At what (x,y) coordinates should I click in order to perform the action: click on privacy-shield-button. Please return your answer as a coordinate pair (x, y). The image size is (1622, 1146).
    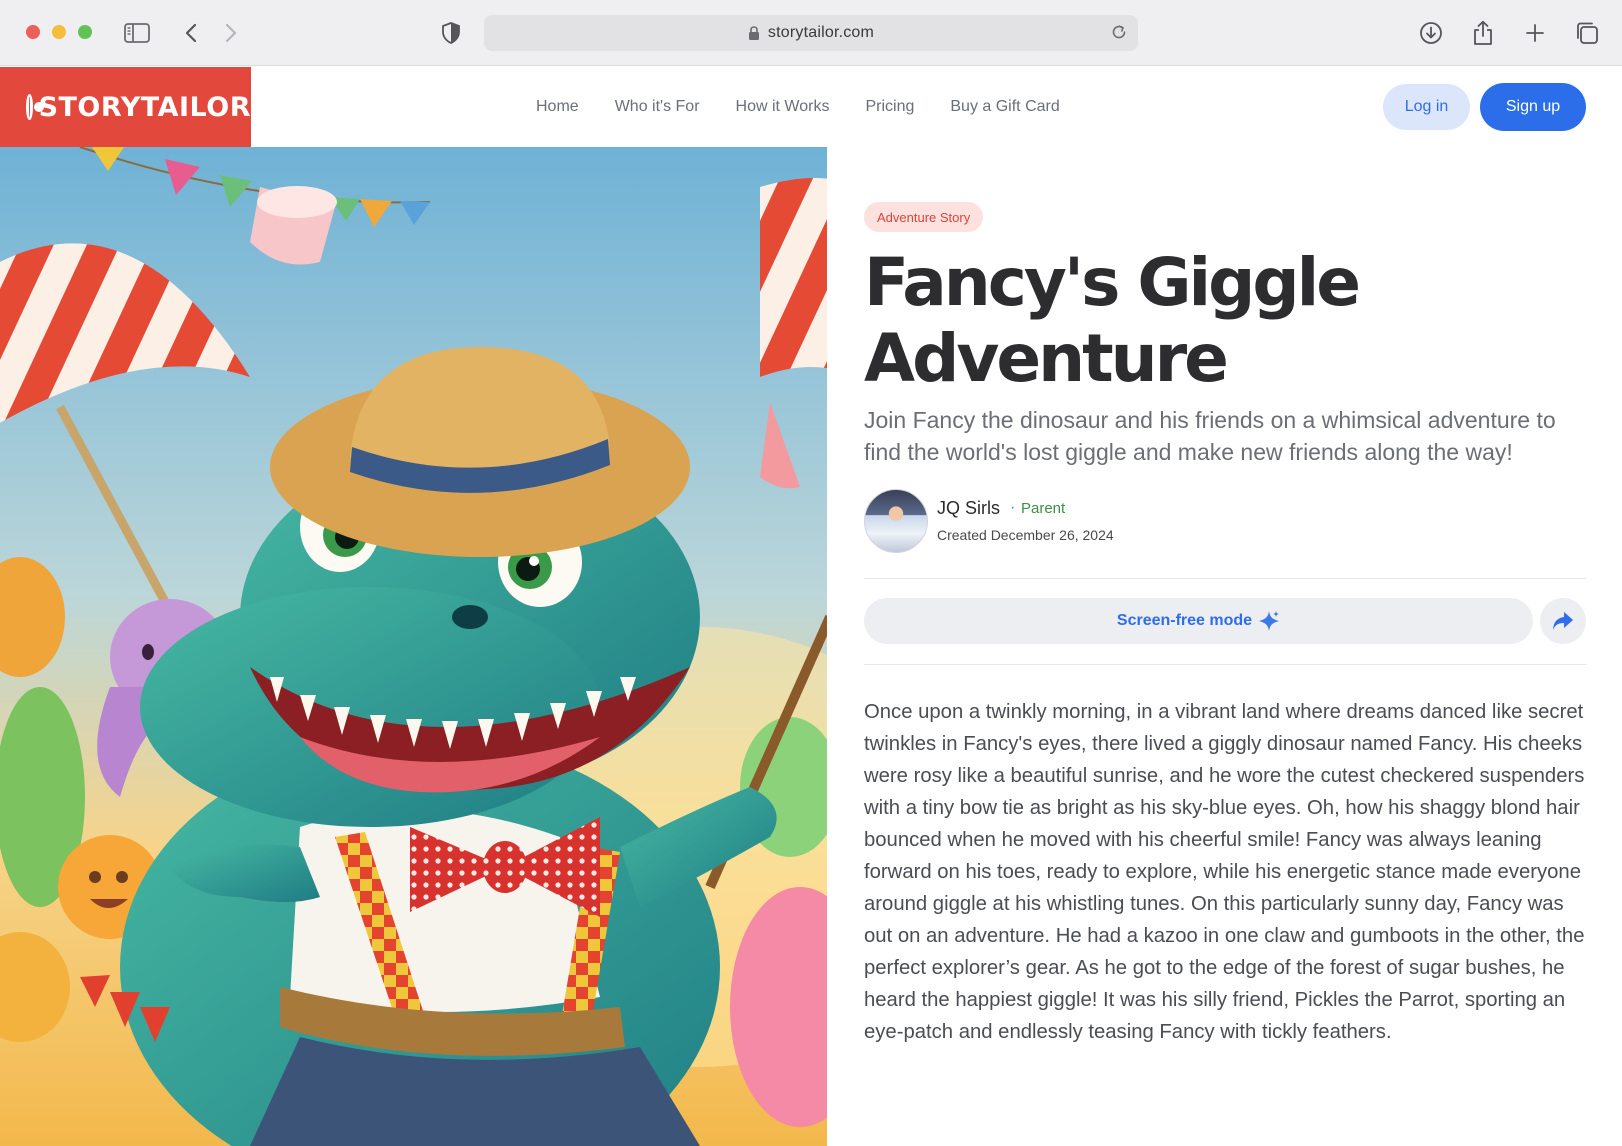
    Looking at the image, I should click on (451, 33).